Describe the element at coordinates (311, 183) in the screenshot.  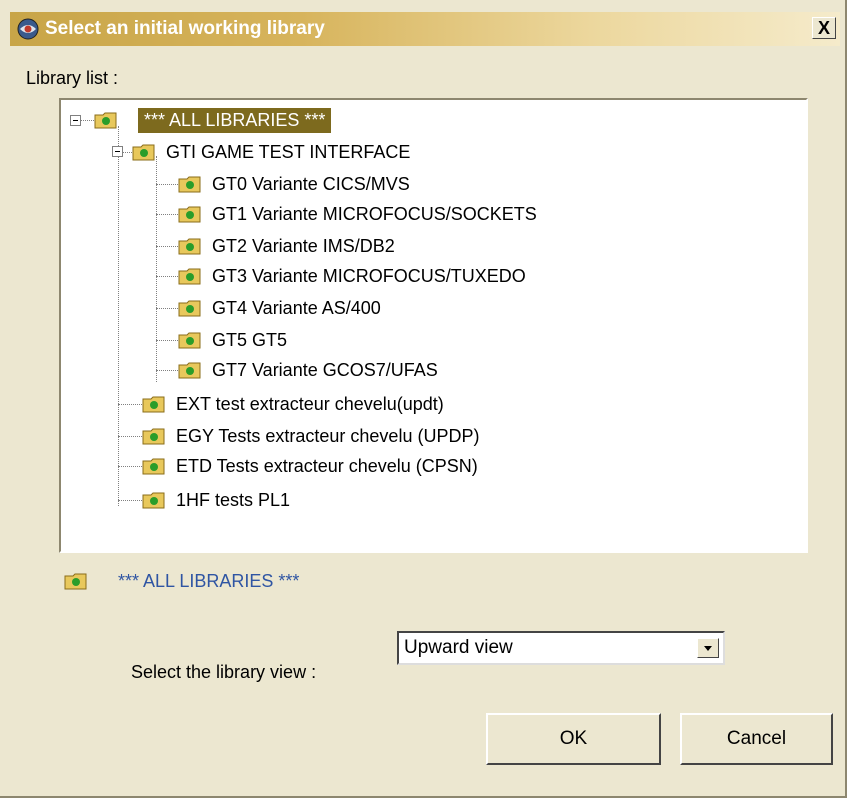
I see `tree-item-label: GT0 Variante CICS/MVS` at that location.